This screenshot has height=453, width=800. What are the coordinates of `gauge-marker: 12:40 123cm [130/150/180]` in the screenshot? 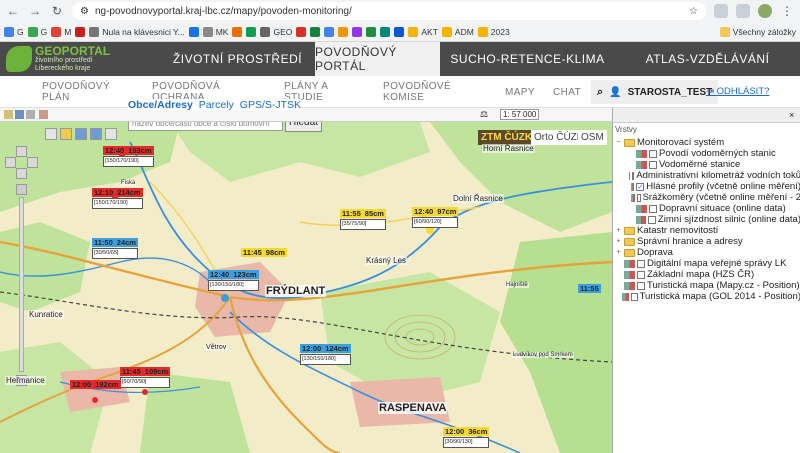 It's located at (233, 280).